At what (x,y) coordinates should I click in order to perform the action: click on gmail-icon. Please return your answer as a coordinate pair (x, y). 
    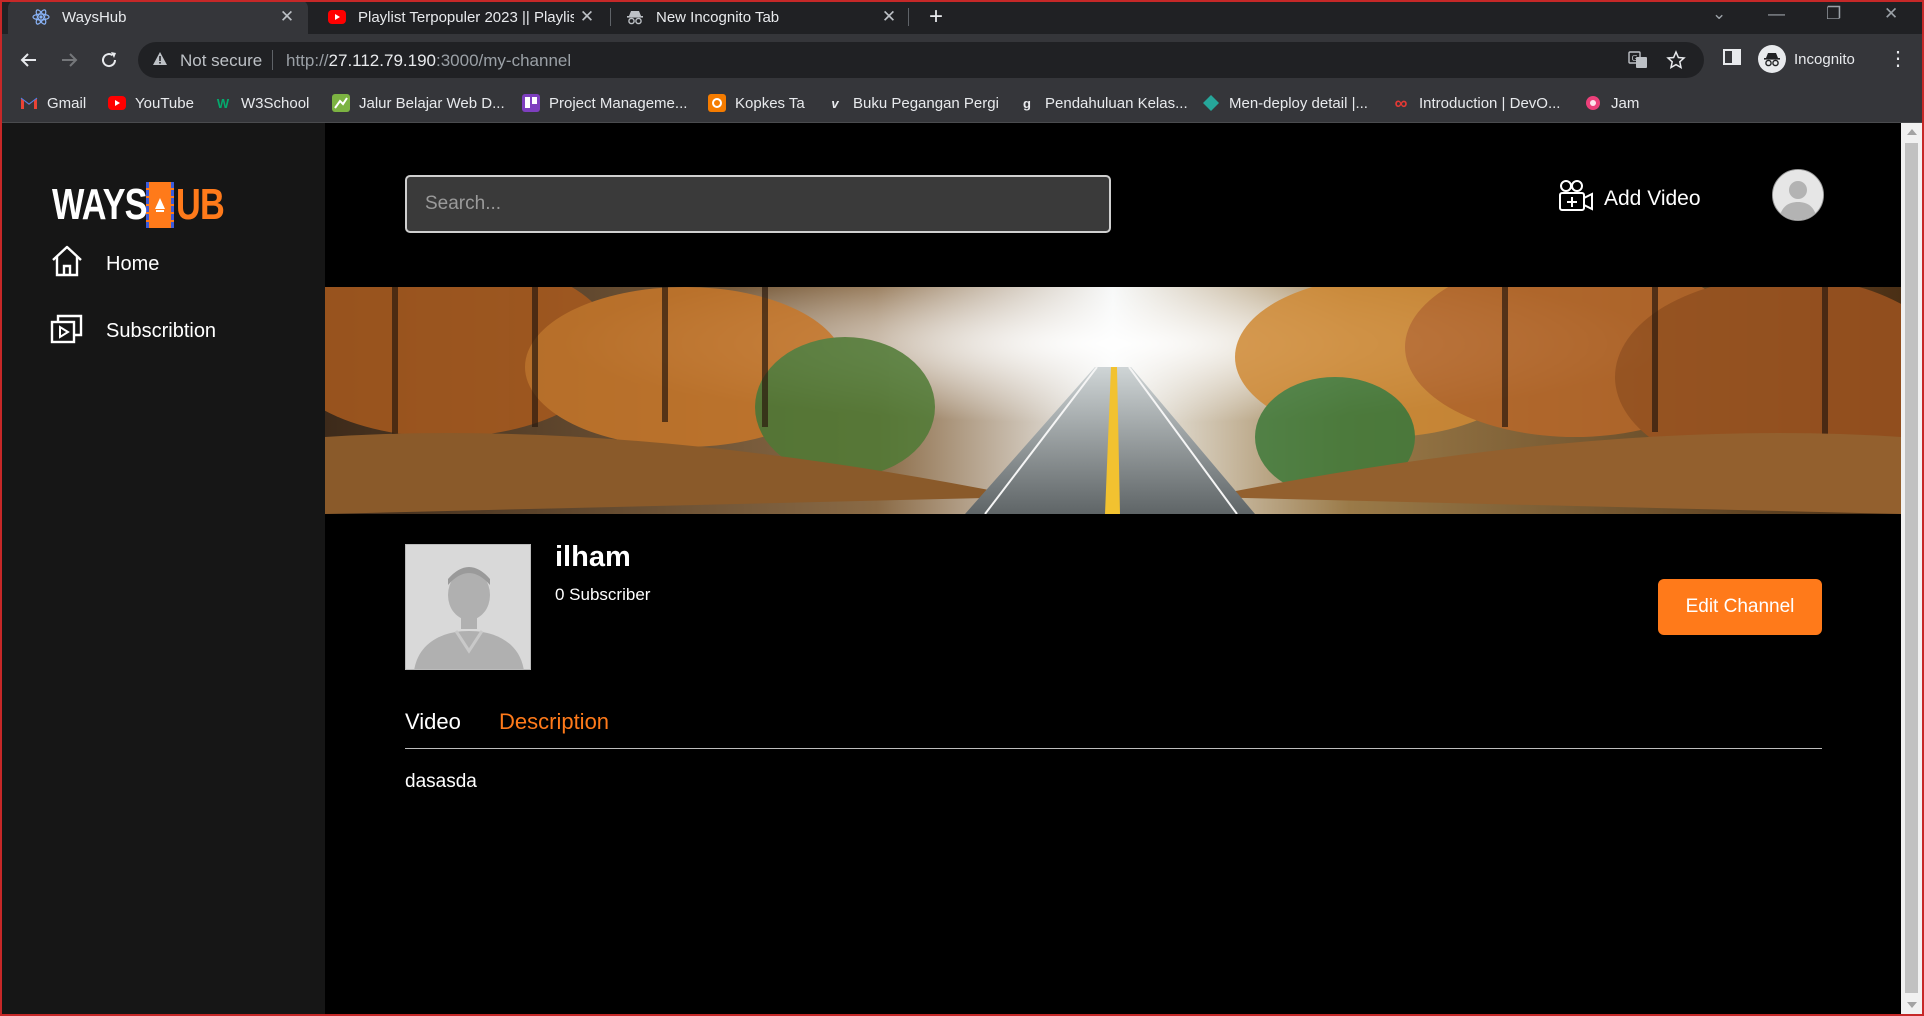
    Looking at the image, I should click on (29, 103).